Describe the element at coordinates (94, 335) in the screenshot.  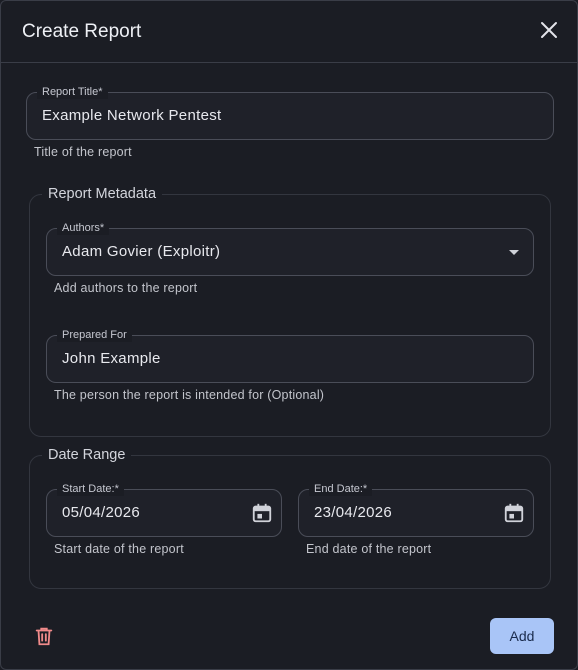
I see `prepared-for-label: Prepared For` at that location.